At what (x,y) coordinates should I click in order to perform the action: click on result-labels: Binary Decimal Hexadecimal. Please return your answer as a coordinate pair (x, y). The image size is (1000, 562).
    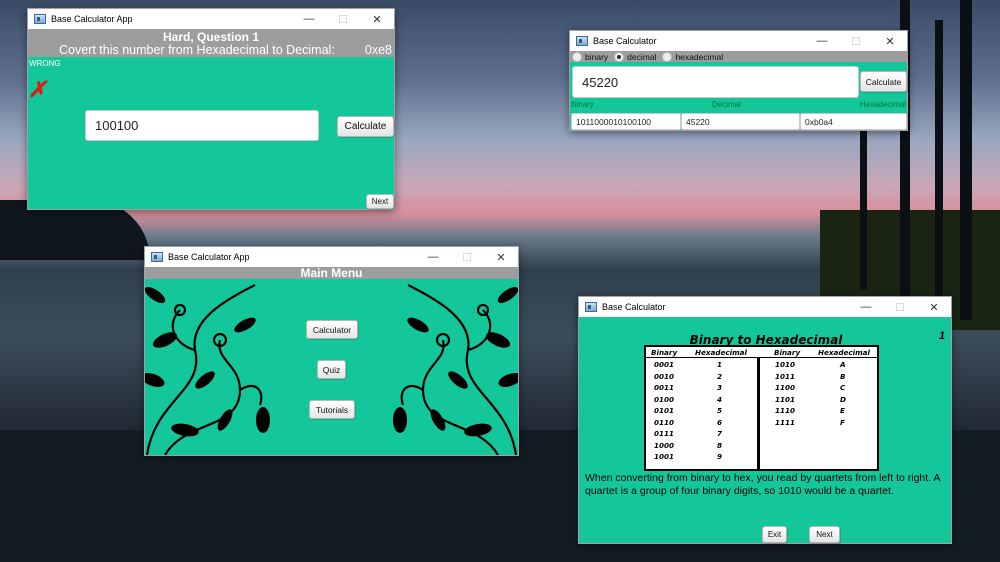
    Looking at the image, I should click on (738, 105).